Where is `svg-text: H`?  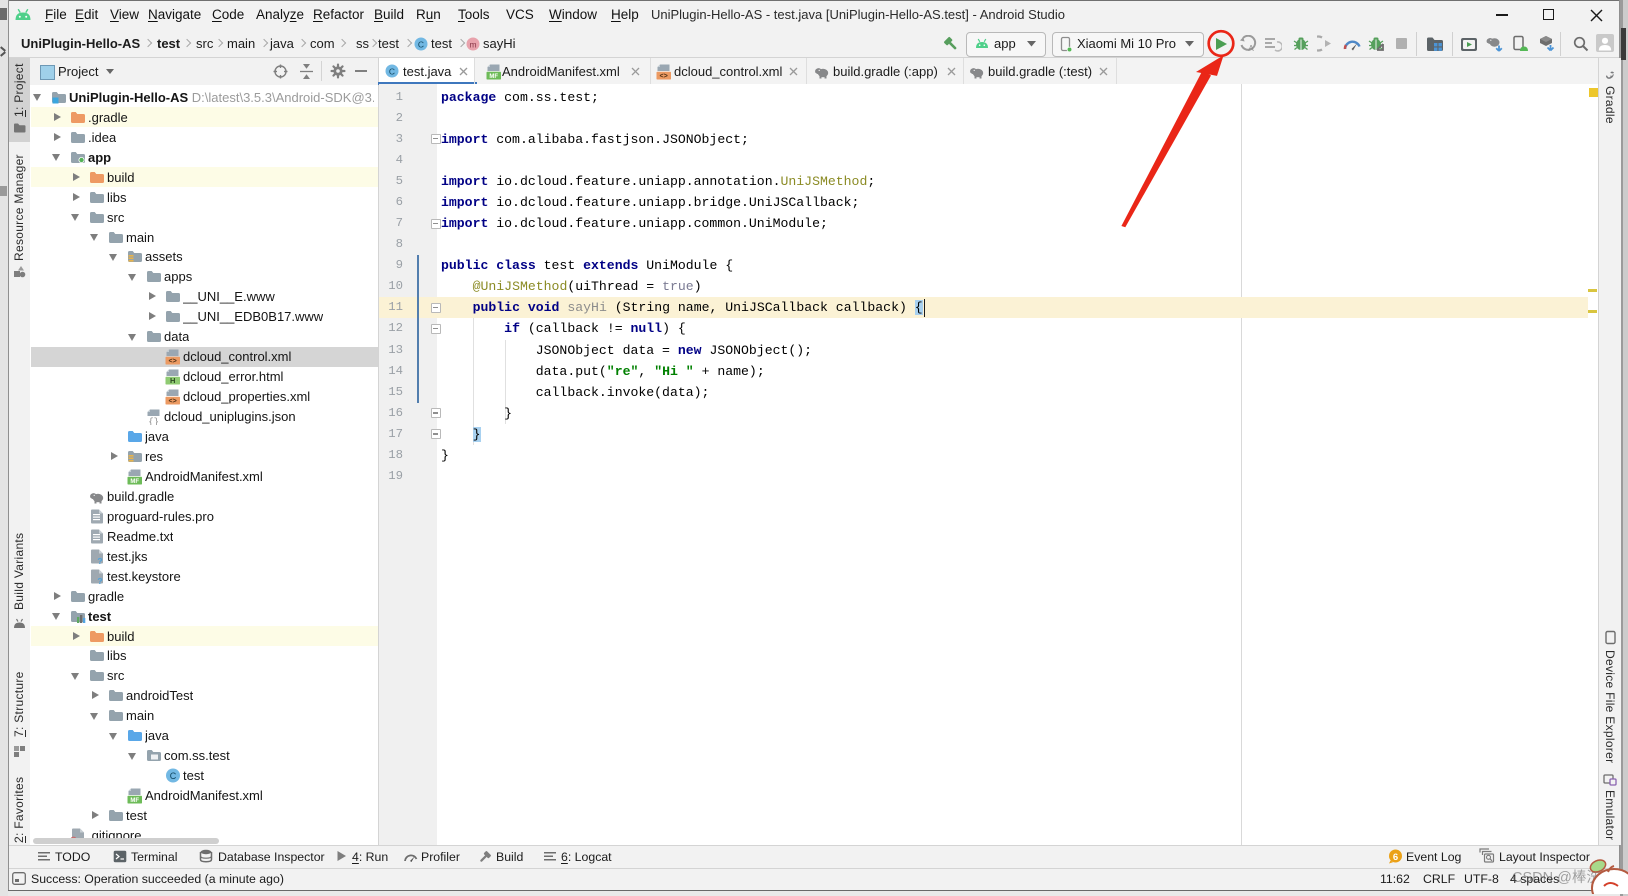
svg-text: H is located at coordinates (172, 380).